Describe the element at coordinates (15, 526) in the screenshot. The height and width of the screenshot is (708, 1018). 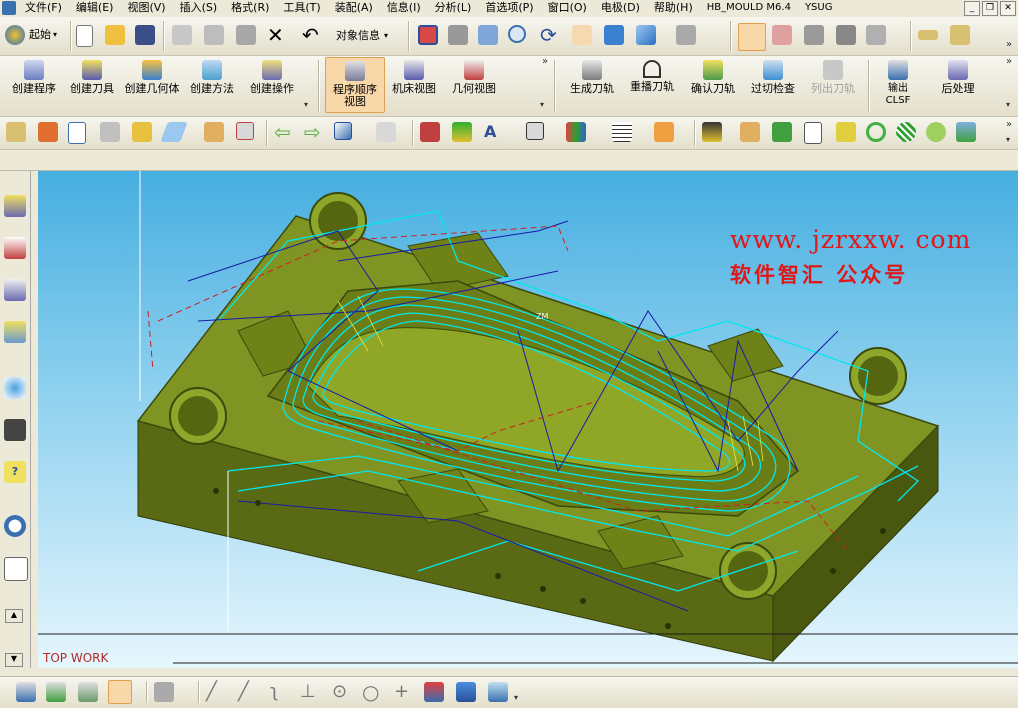
I see `history-icon` at that location.